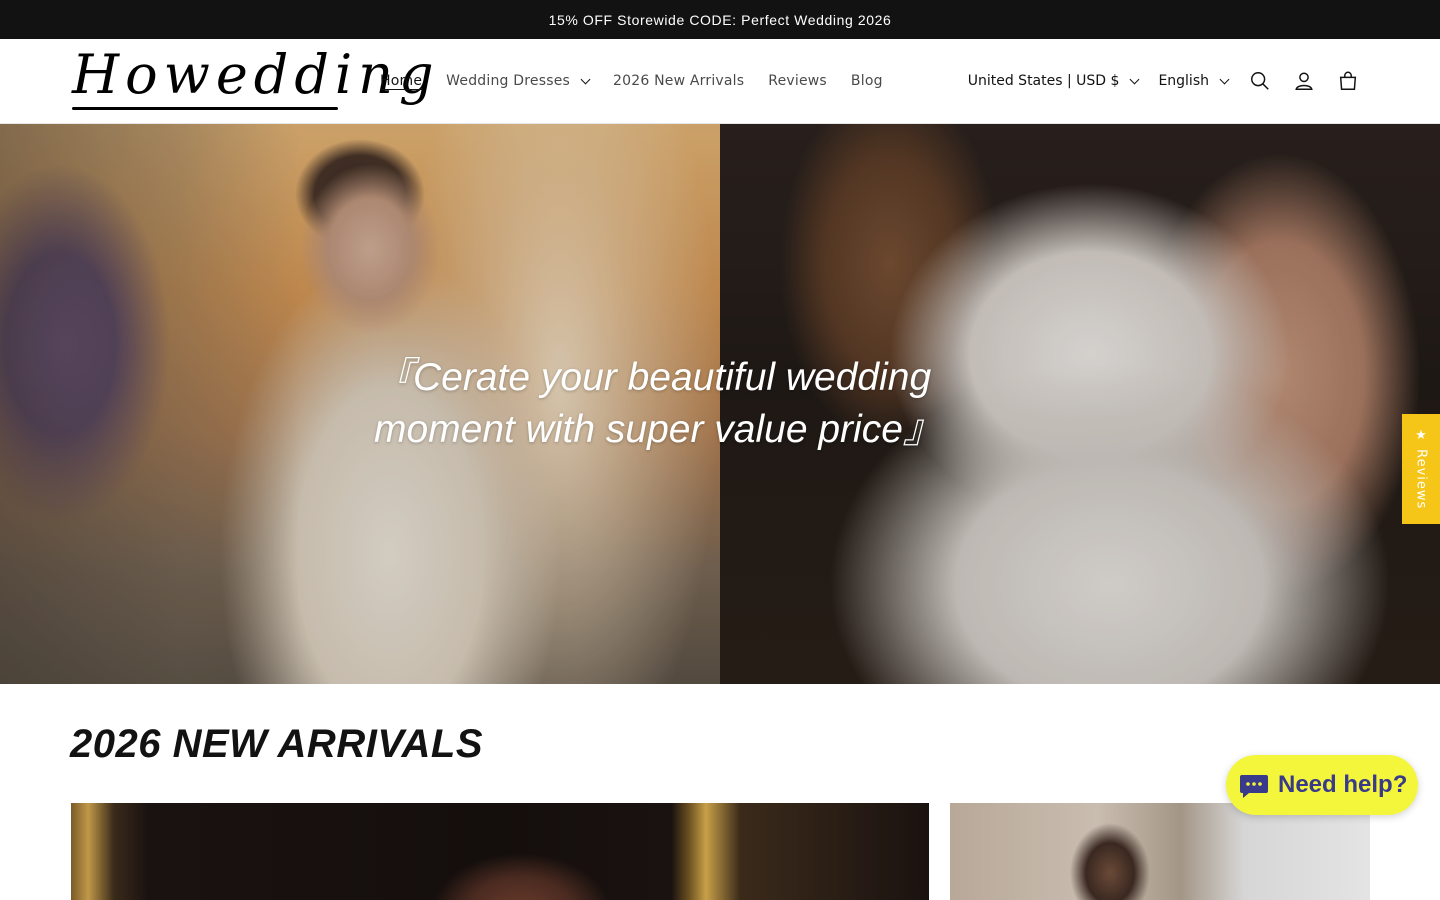 This screenshot has width=1440, height=900. I want to click on search-icon, so click(1260, 81).